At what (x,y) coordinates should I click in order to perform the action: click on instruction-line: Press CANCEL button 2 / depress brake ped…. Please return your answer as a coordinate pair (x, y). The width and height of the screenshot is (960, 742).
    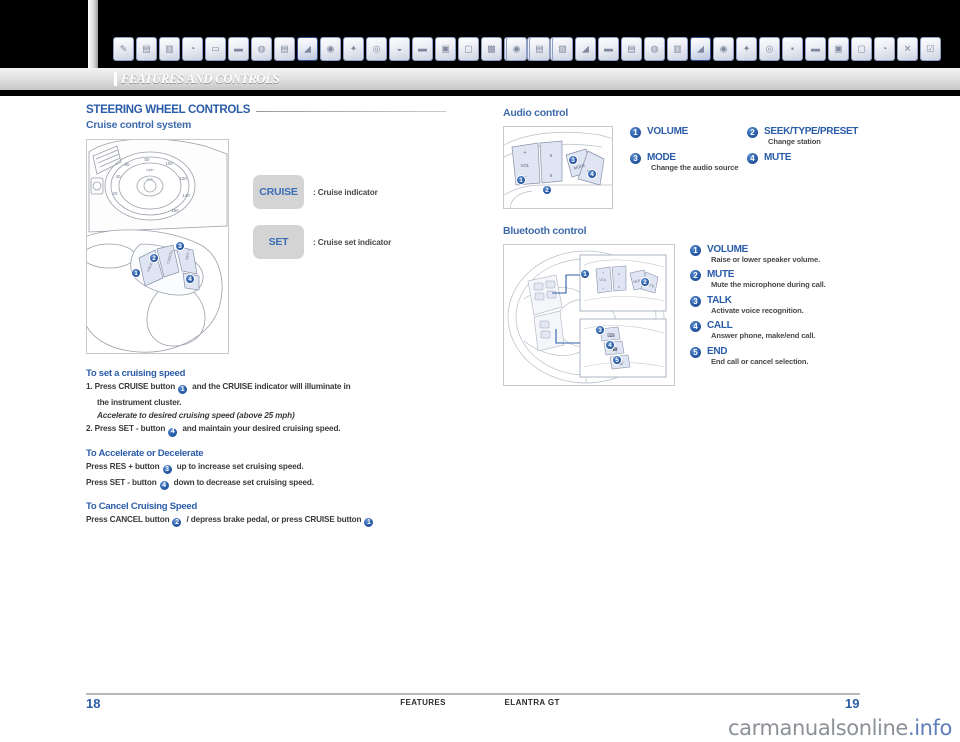
    Looking at the image, I should click on (266, 521).